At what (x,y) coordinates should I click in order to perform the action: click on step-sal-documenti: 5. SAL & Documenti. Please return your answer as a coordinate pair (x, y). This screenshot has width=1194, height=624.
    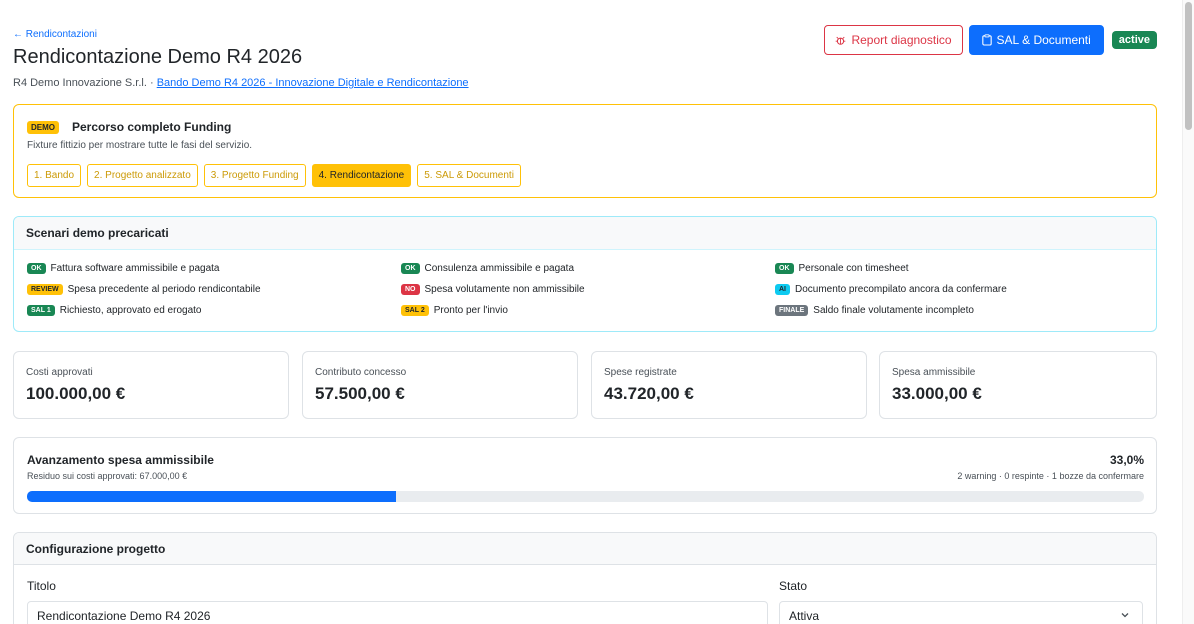
    Looking at the image, I should click on (469, 175).